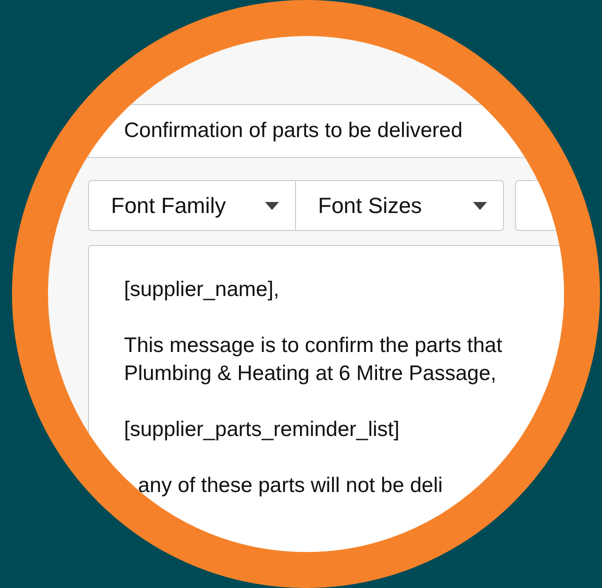 The width and height of the screenshot is (602, 588). What do you see at coordinates (290, 486) in the screenshot?
I see `body-paragraph: any of these parts will not be deli` at bounding box center [290, 486].